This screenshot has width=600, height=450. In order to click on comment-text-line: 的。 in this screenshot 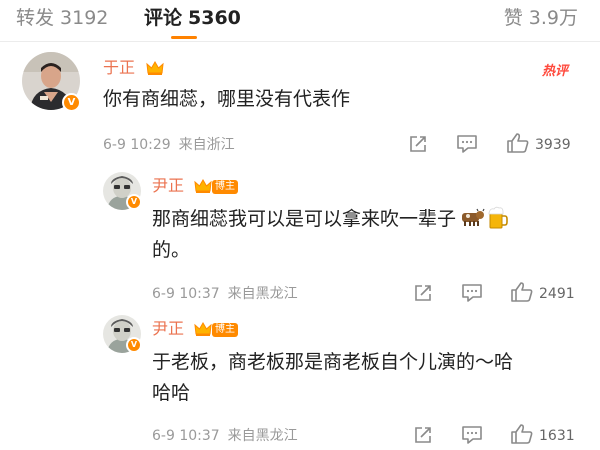, I will do `click(171, 250)`.